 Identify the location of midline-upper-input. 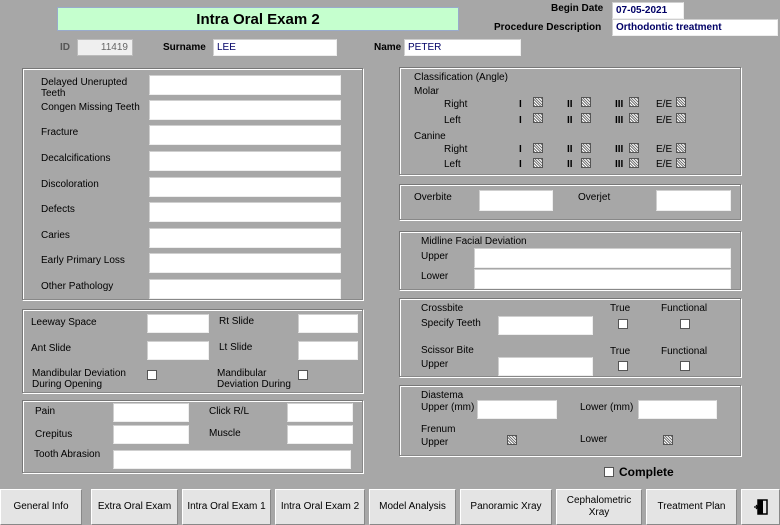
(602, 258).